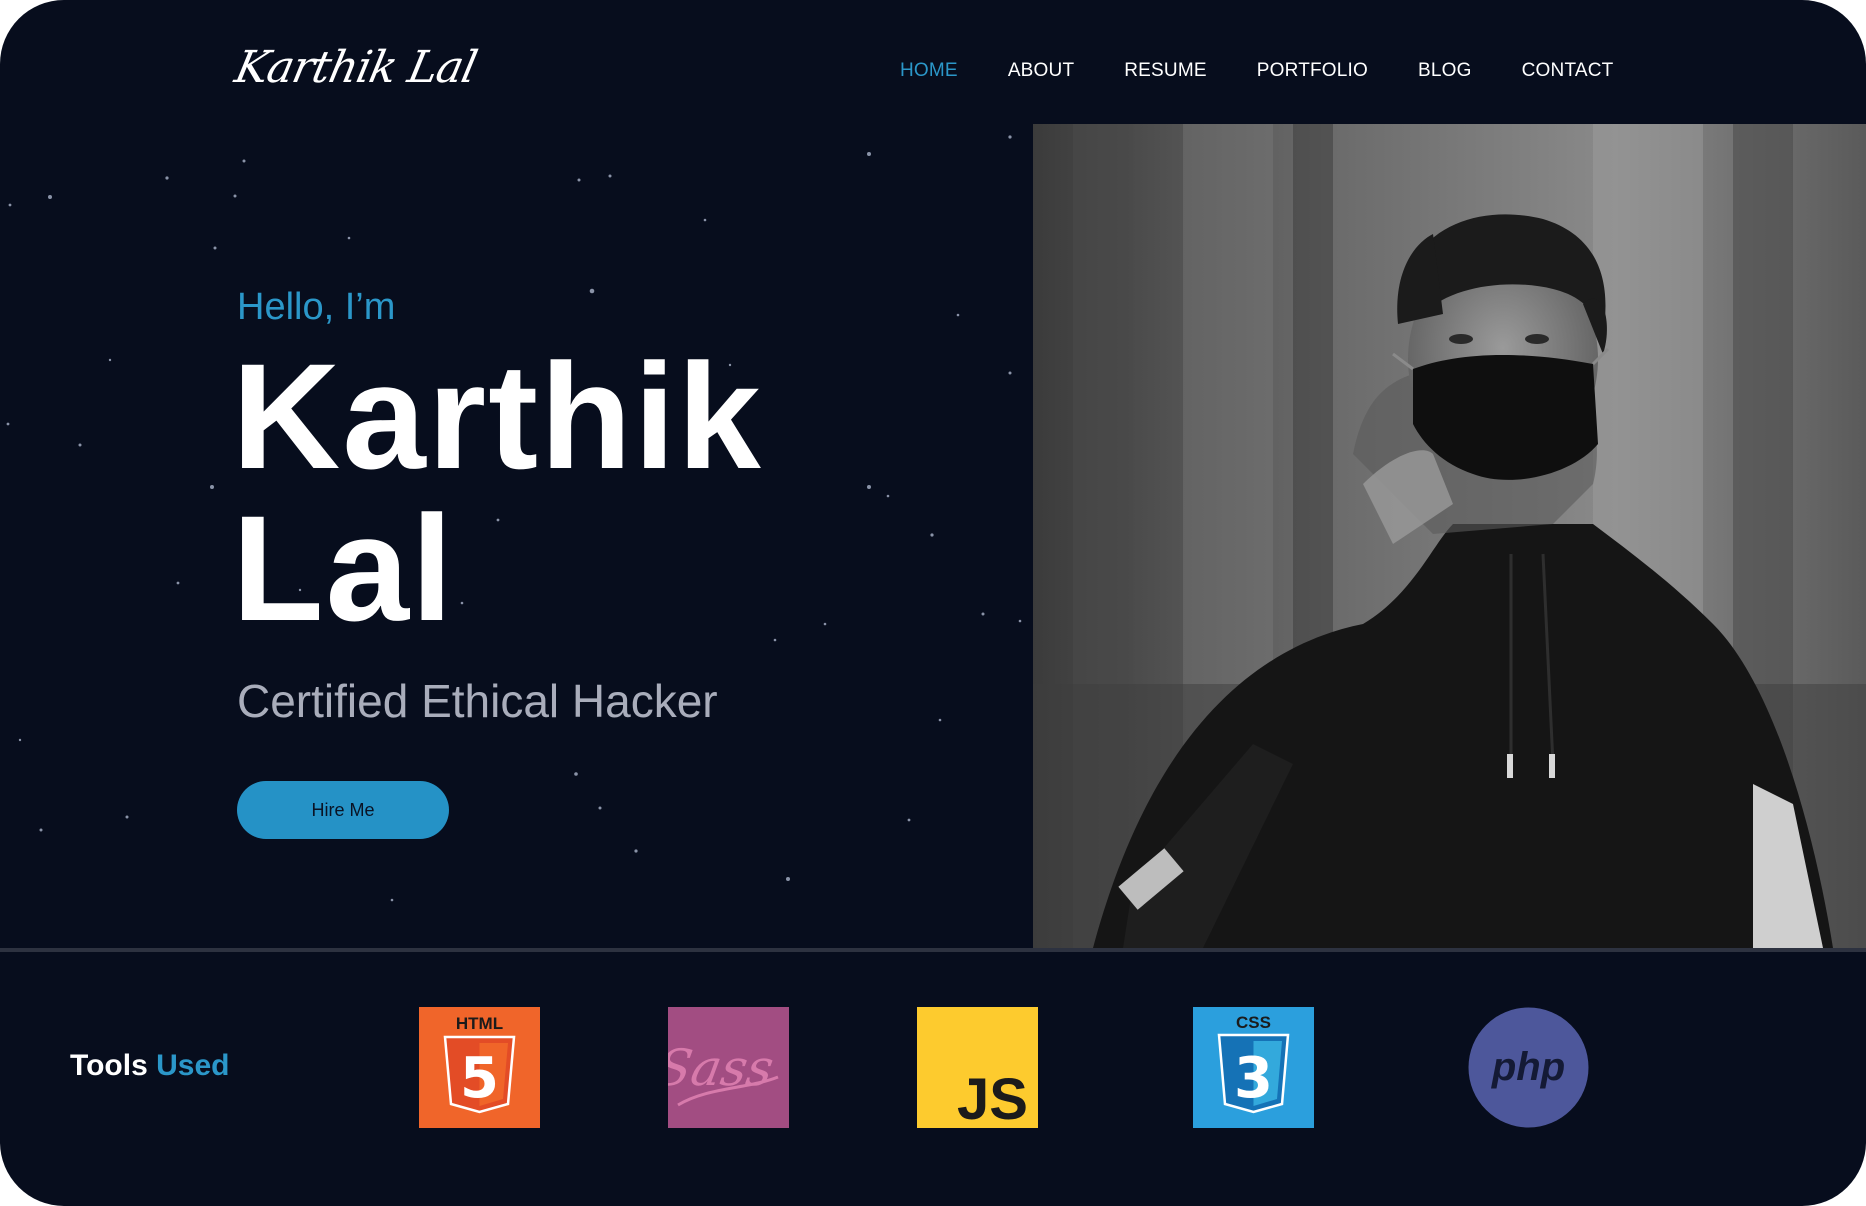 The height and width of the screenshot is (1206, 1866). What do you see at coordinates (343, 810) in the screenshot?
I see `hire-me-button: Hire Me` at bounding box center [343, 810].